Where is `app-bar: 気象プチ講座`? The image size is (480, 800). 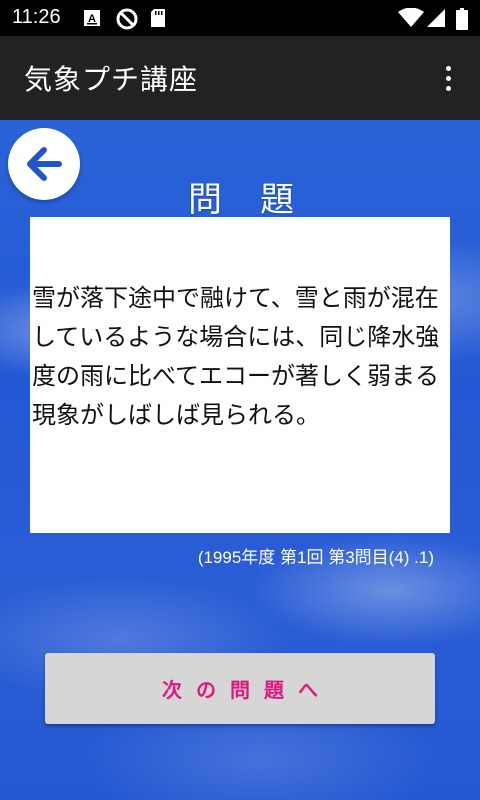
app-bar: 気象プチ講座 is located at coordinates (240, 78).